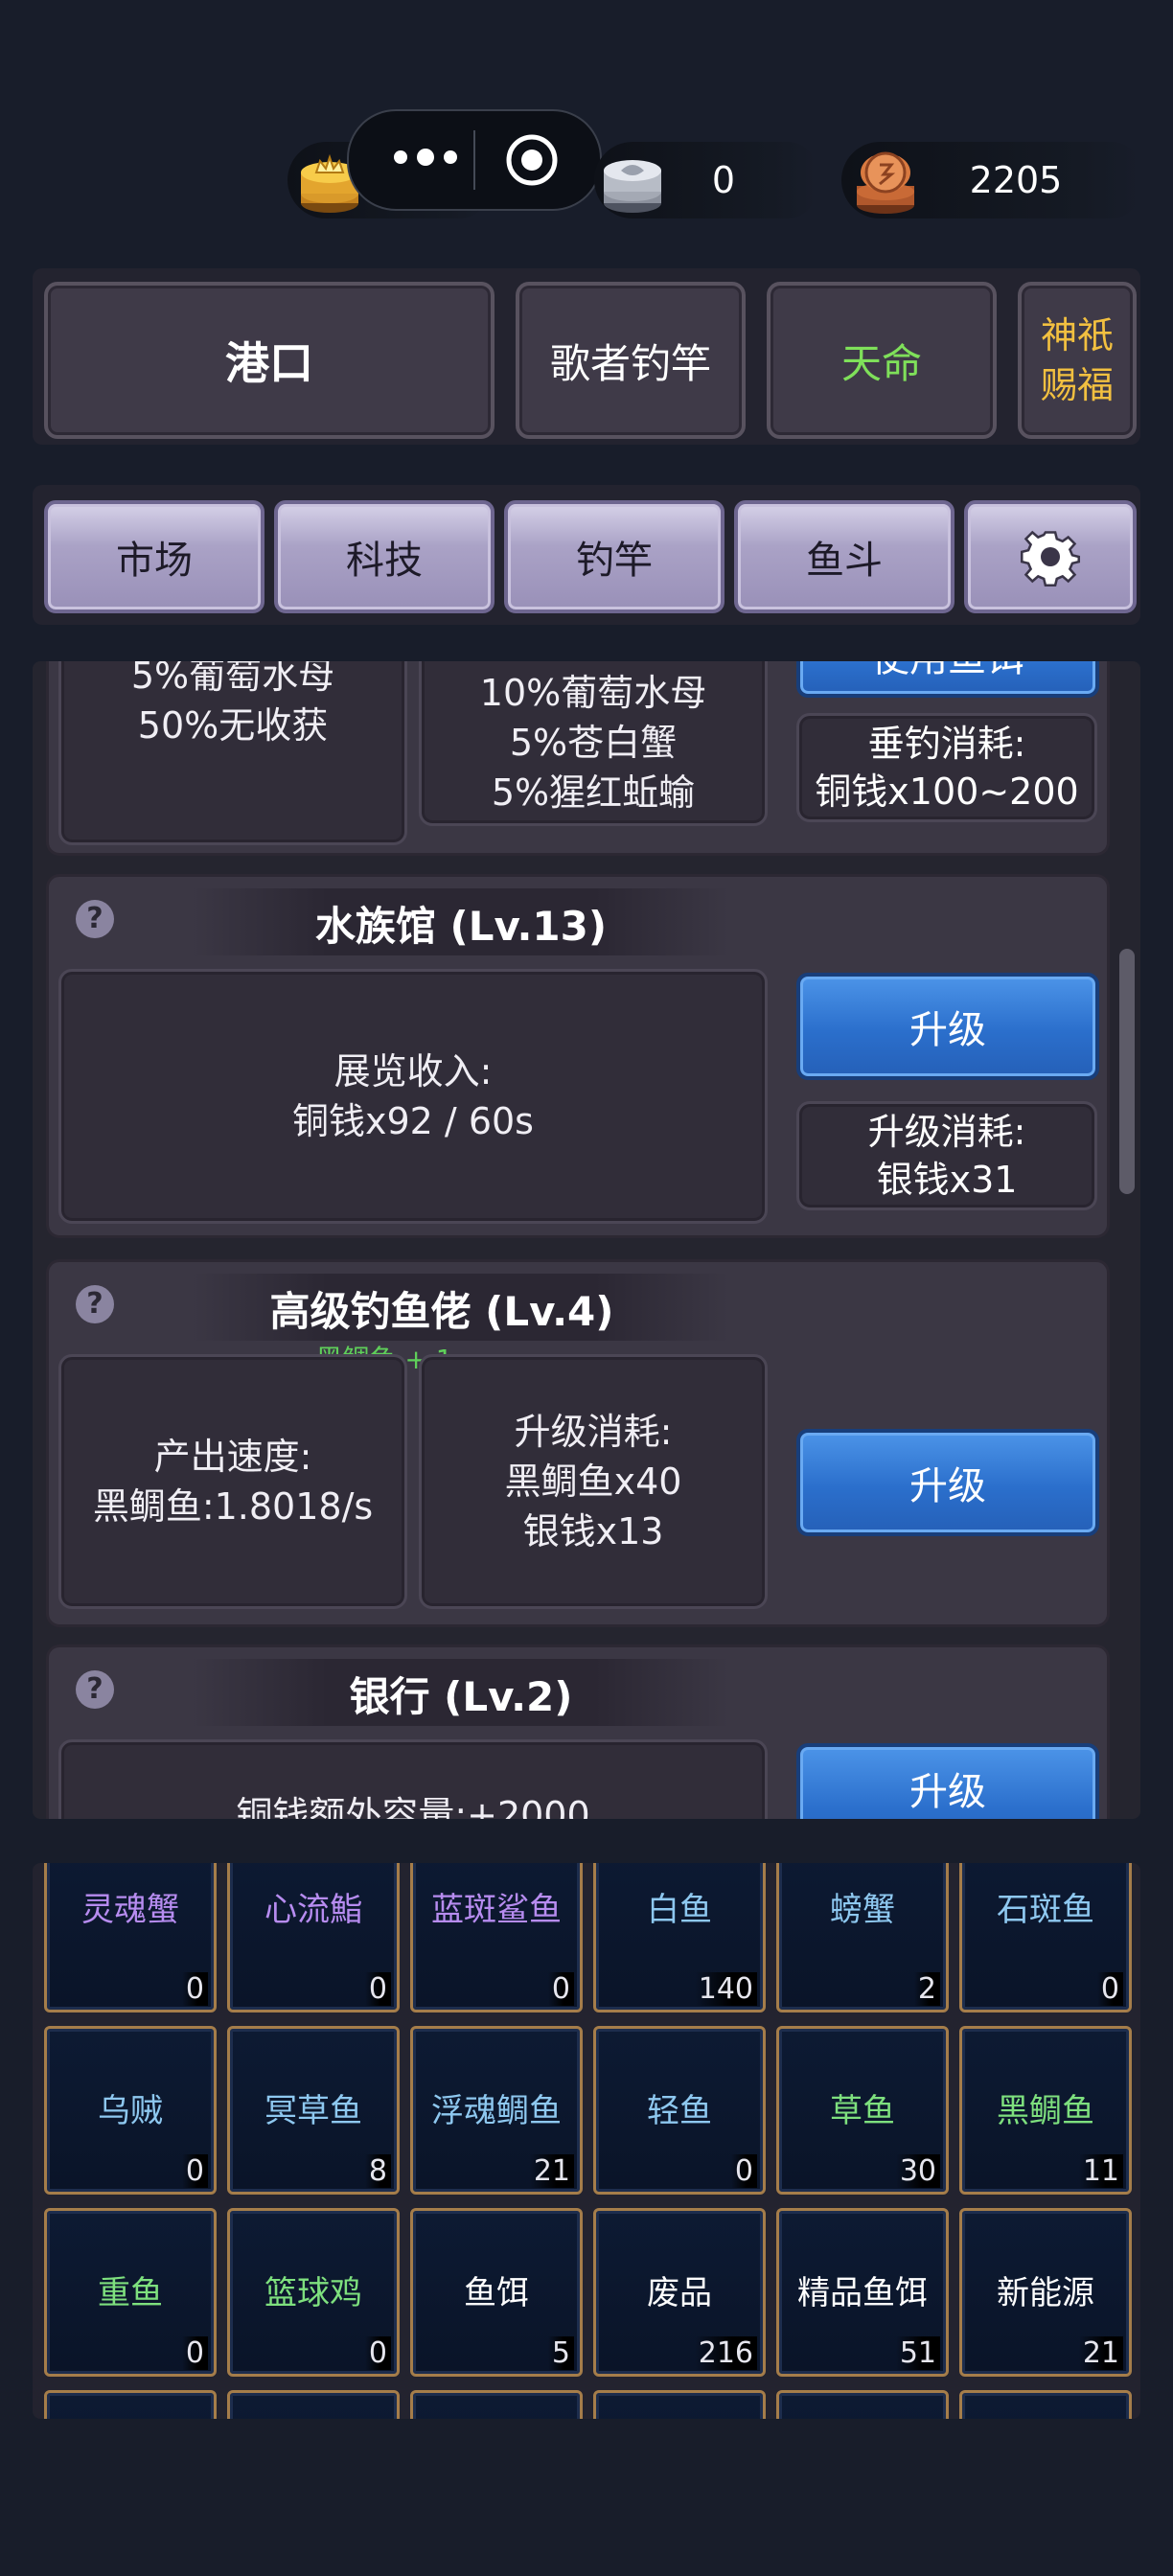 The image size is (1173, 2576). Describe the element at coordinates (413, 1071) in the screenshot. I see `aquarium-income-label: 展览收入:` at that location.